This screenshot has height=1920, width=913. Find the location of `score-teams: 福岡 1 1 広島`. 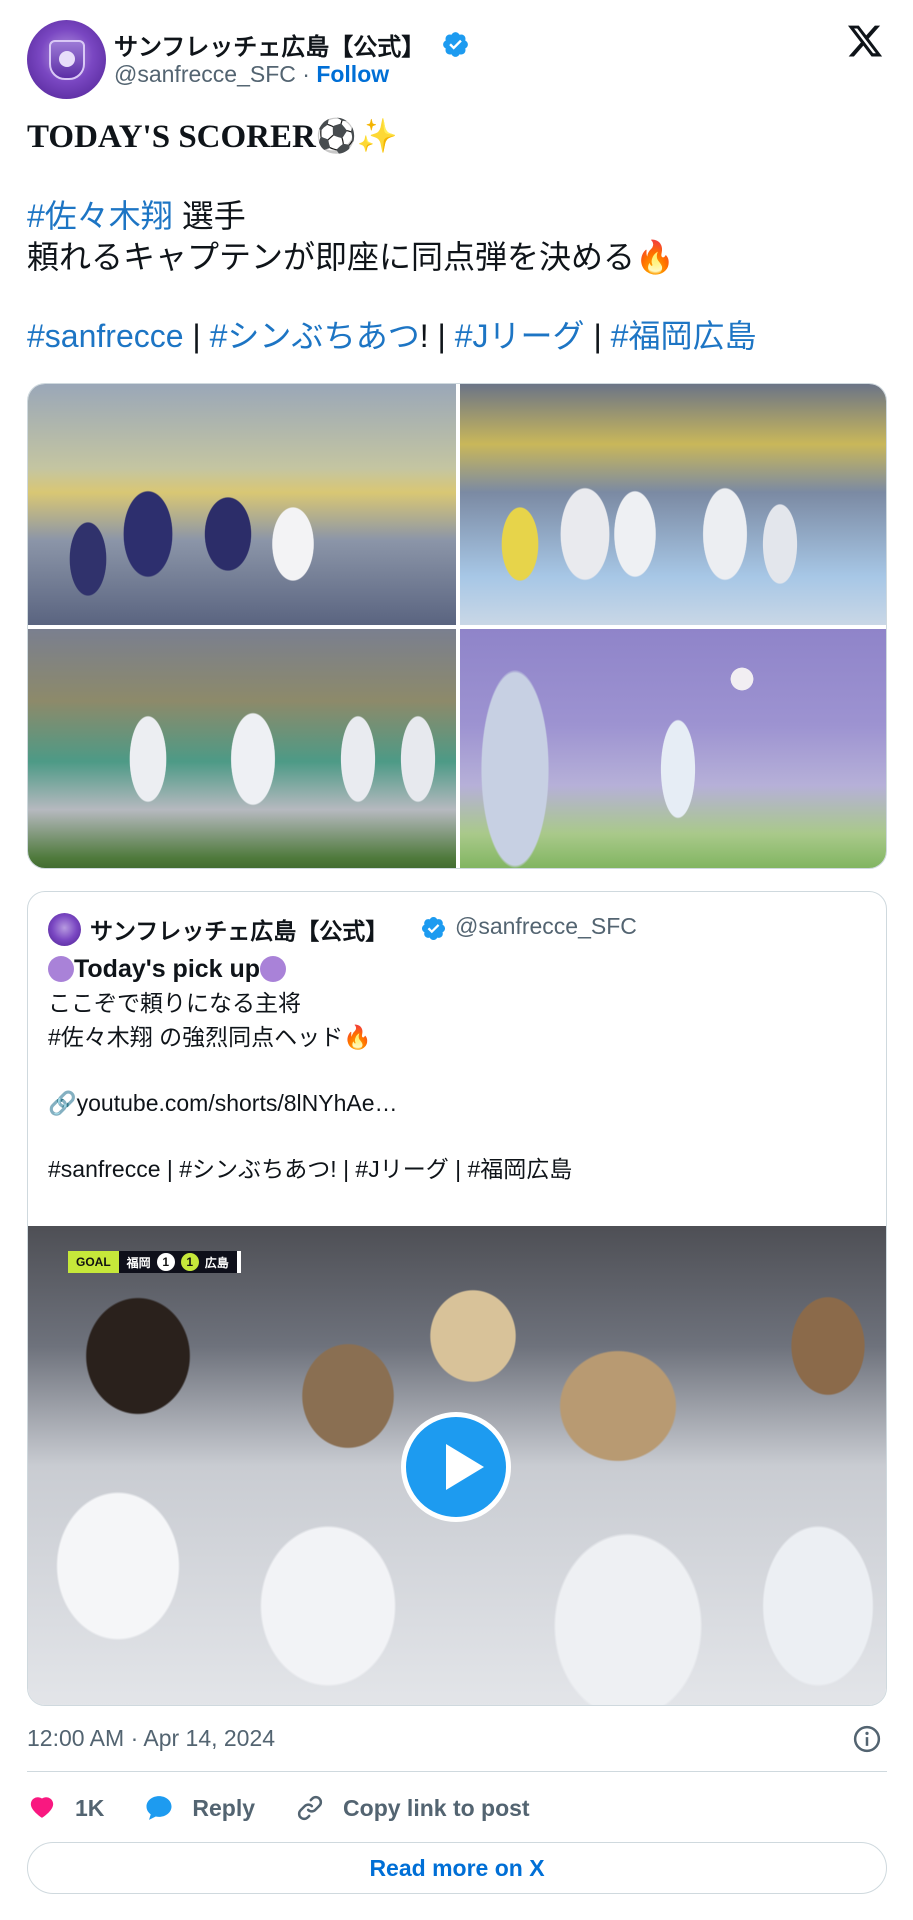

score-teams: 福岡 1 1 広島 is located at coordinates (177, 1262).